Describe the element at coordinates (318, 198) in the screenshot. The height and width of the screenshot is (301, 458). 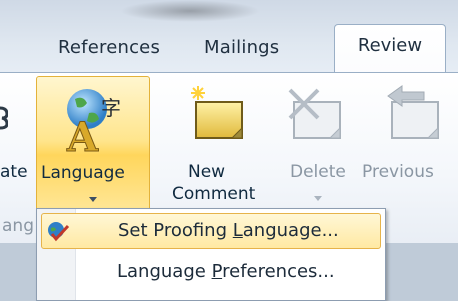
I see `delete-dropdown-arrow-icon` at that location.